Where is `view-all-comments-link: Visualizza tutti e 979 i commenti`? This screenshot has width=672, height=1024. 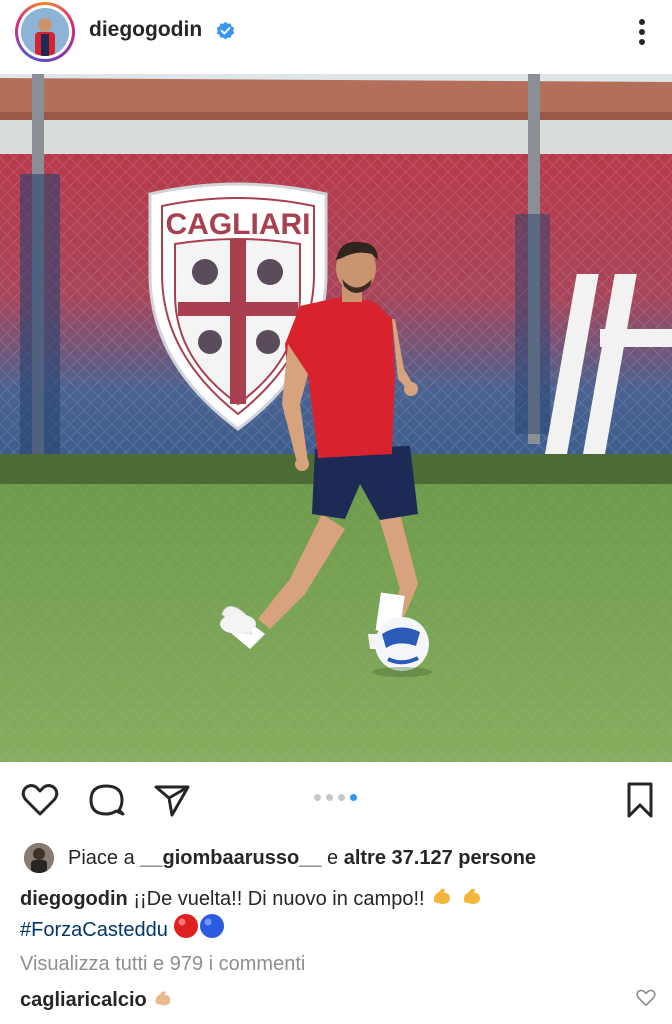 view-all-comments-link: Visualizza tutti e 979 i commenti is located at coordinates (162, 964).